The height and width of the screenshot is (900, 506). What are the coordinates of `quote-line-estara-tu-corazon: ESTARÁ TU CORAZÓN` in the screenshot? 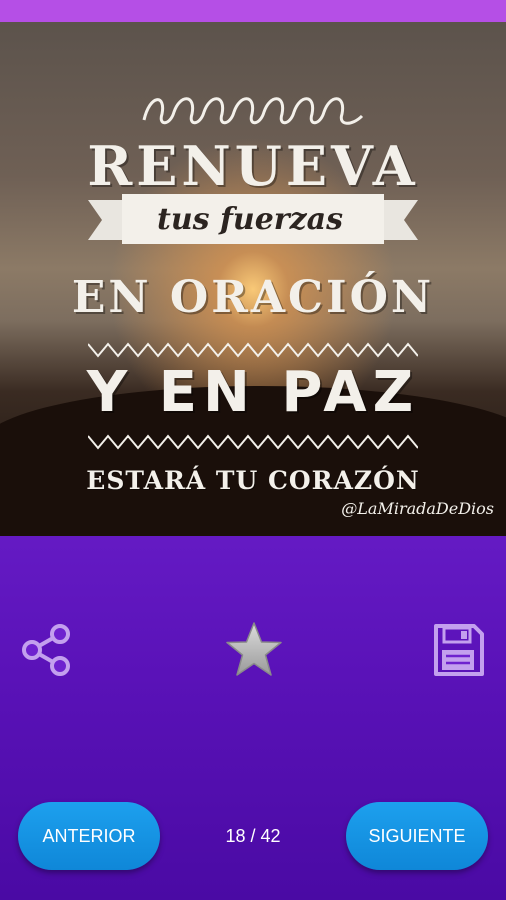 It's located at (253, 480).